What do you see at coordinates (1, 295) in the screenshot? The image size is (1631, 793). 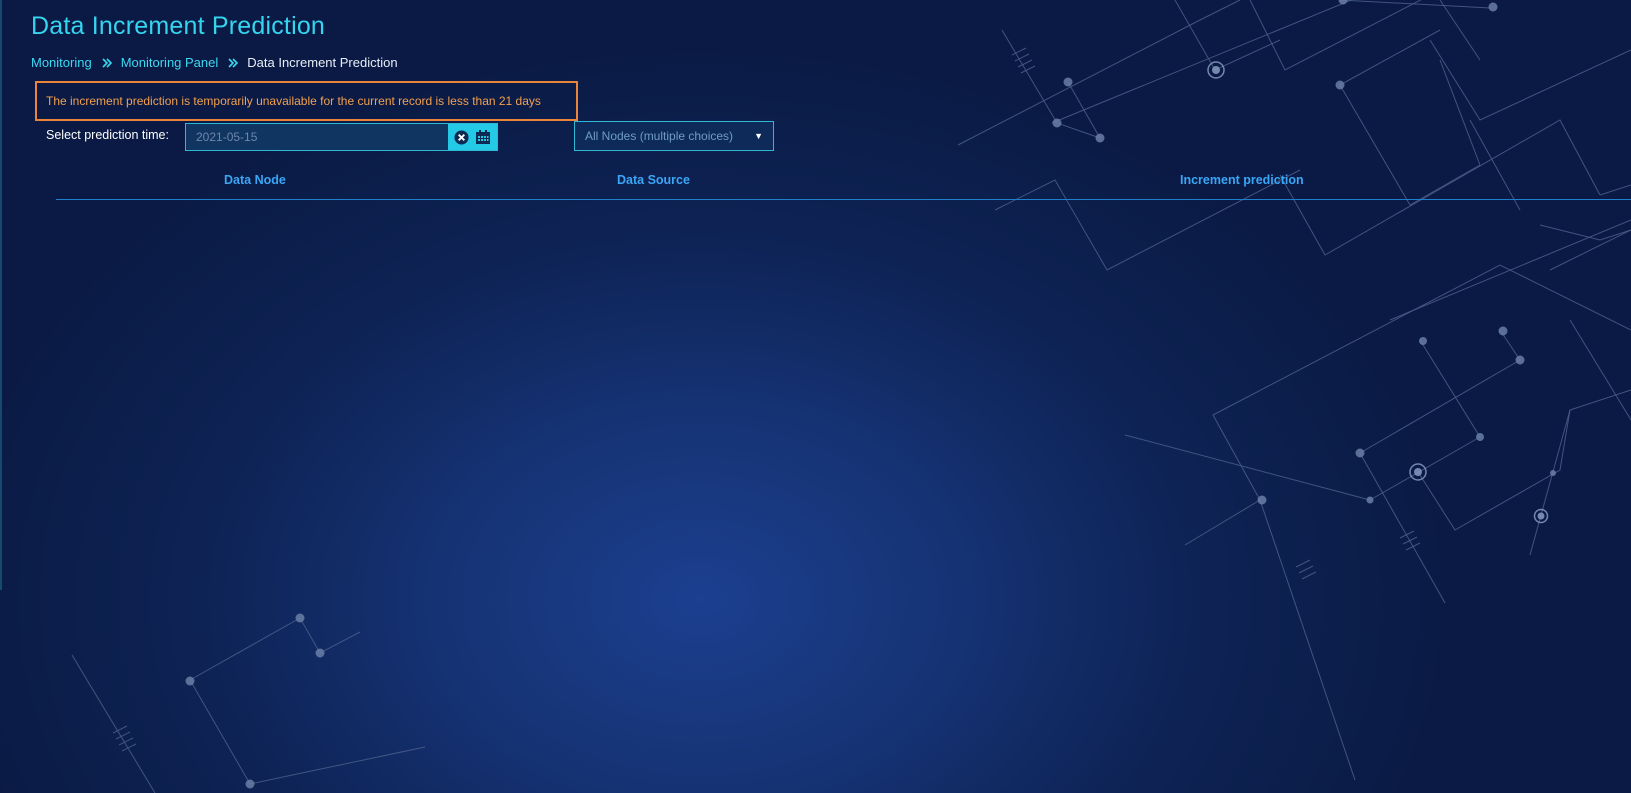 I see `left-edge-accent` at bounding box center [1, 295].